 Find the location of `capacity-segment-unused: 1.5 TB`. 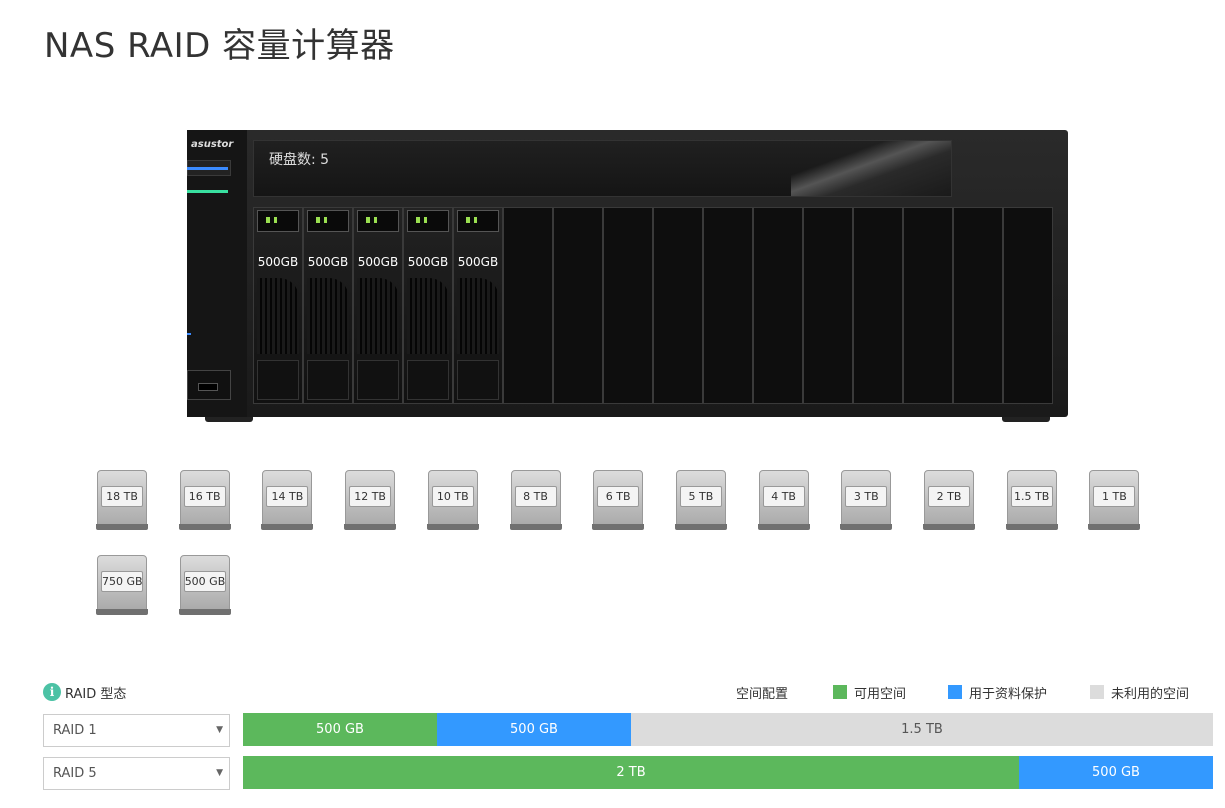

capacity-segment-unused: 1.5 TB is located at coordinates (922, 729).